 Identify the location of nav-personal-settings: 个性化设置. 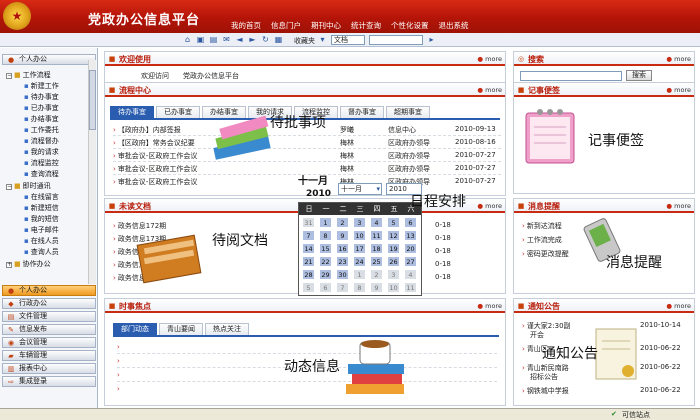
(410, 25).